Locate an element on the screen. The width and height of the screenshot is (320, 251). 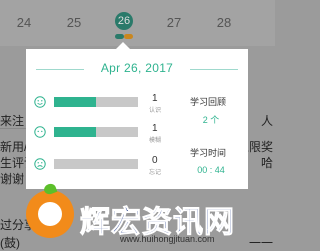
row-sublabel: 忘记 is located at coordinates (155, 173).